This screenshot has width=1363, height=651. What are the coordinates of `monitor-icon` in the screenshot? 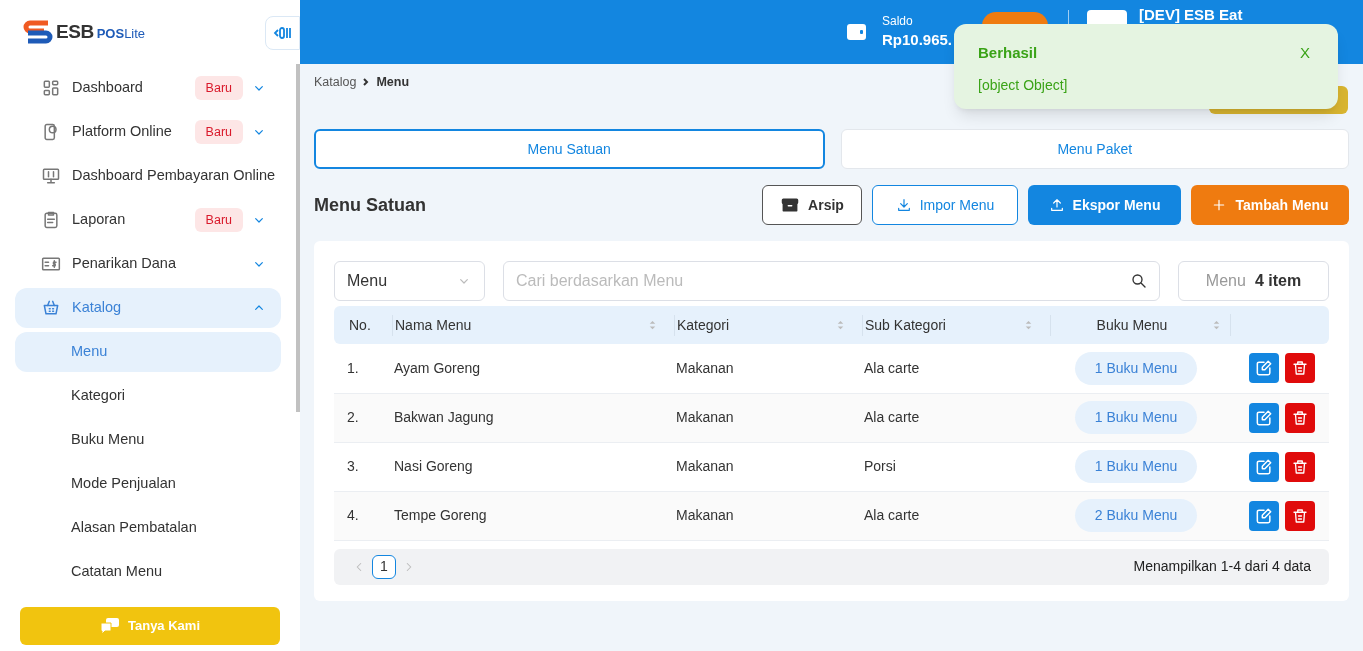 It's located at (51, 176).